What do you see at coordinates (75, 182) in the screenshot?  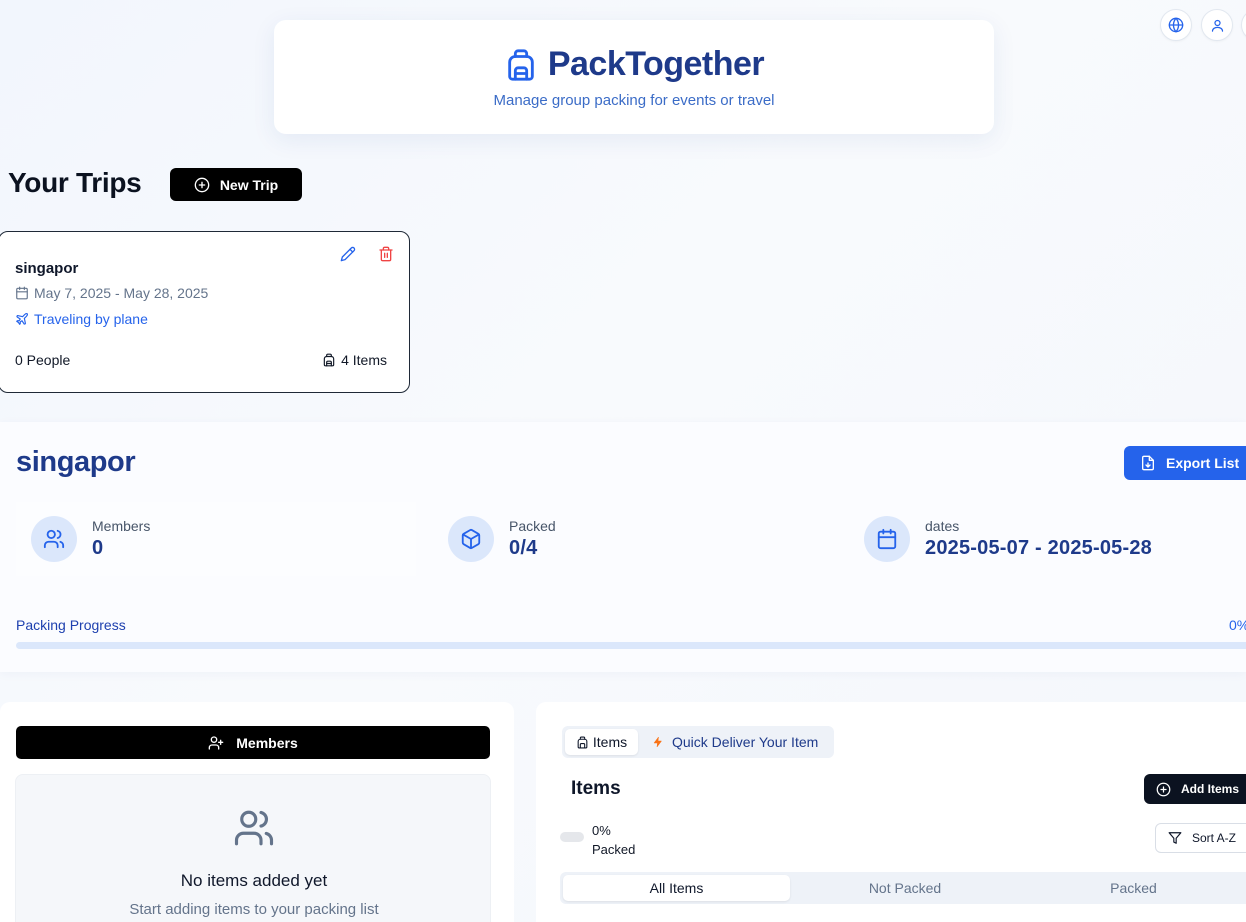 I see `trips-heading: Your Trips` at bounding box center [75, 182].